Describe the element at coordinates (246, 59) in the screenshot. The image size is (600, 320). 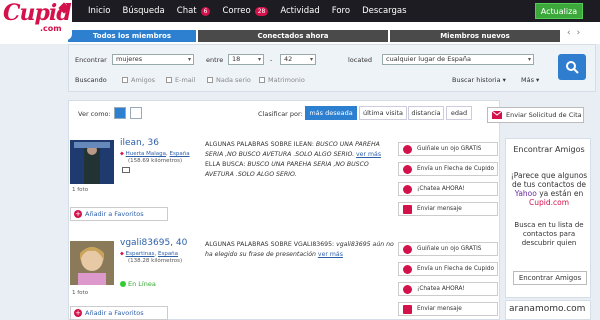
I see `age-from-select: 18` at that location.